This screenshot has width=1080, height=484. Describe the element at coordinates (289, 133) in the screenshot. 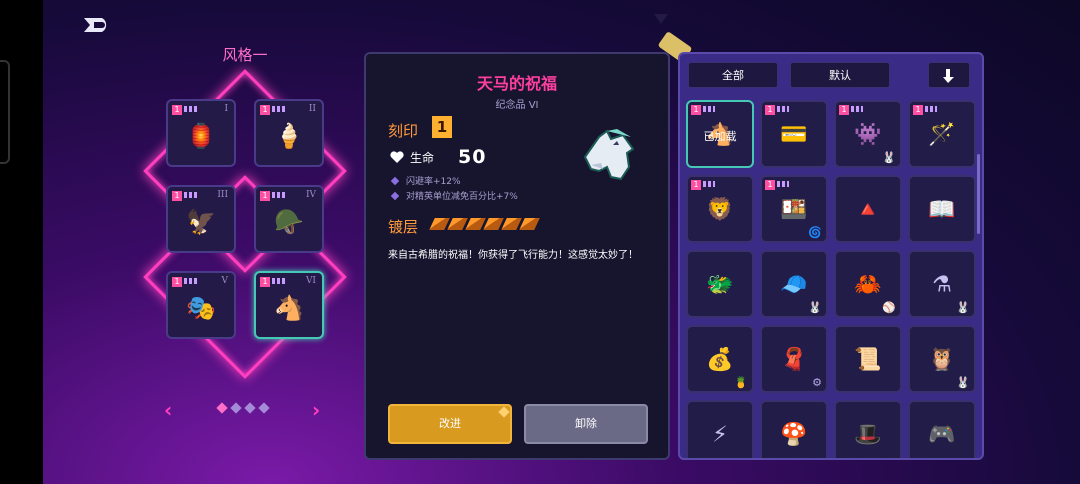

I see `loadout-slot: 1 II 🍦` at that location.